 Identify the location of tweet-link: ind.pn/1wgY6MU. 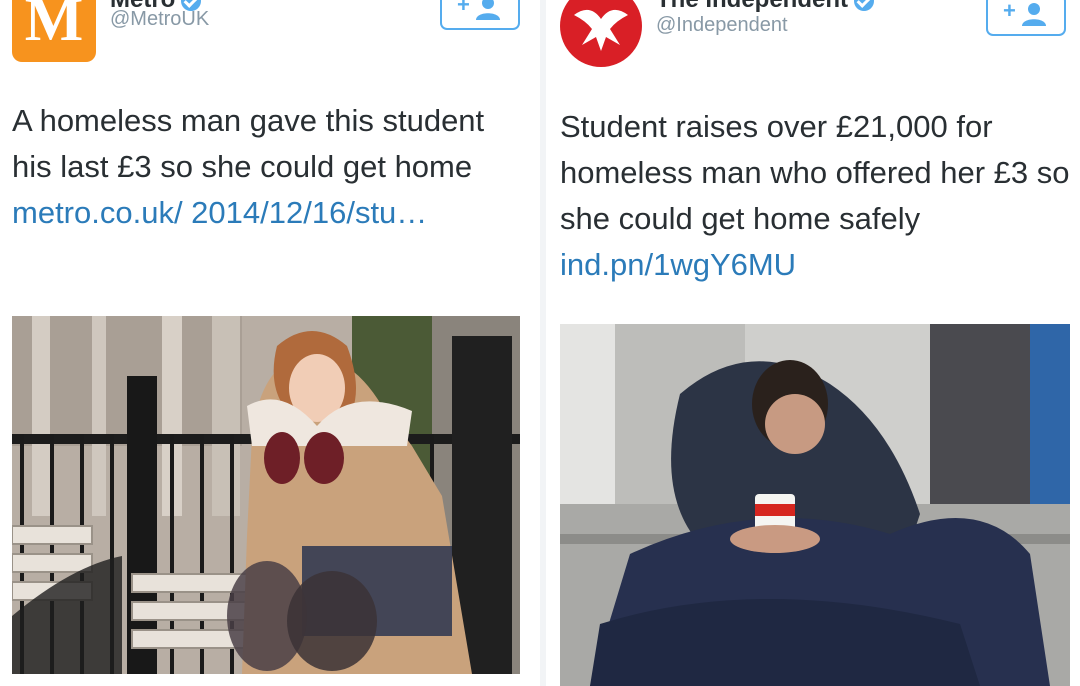
(678, 264).